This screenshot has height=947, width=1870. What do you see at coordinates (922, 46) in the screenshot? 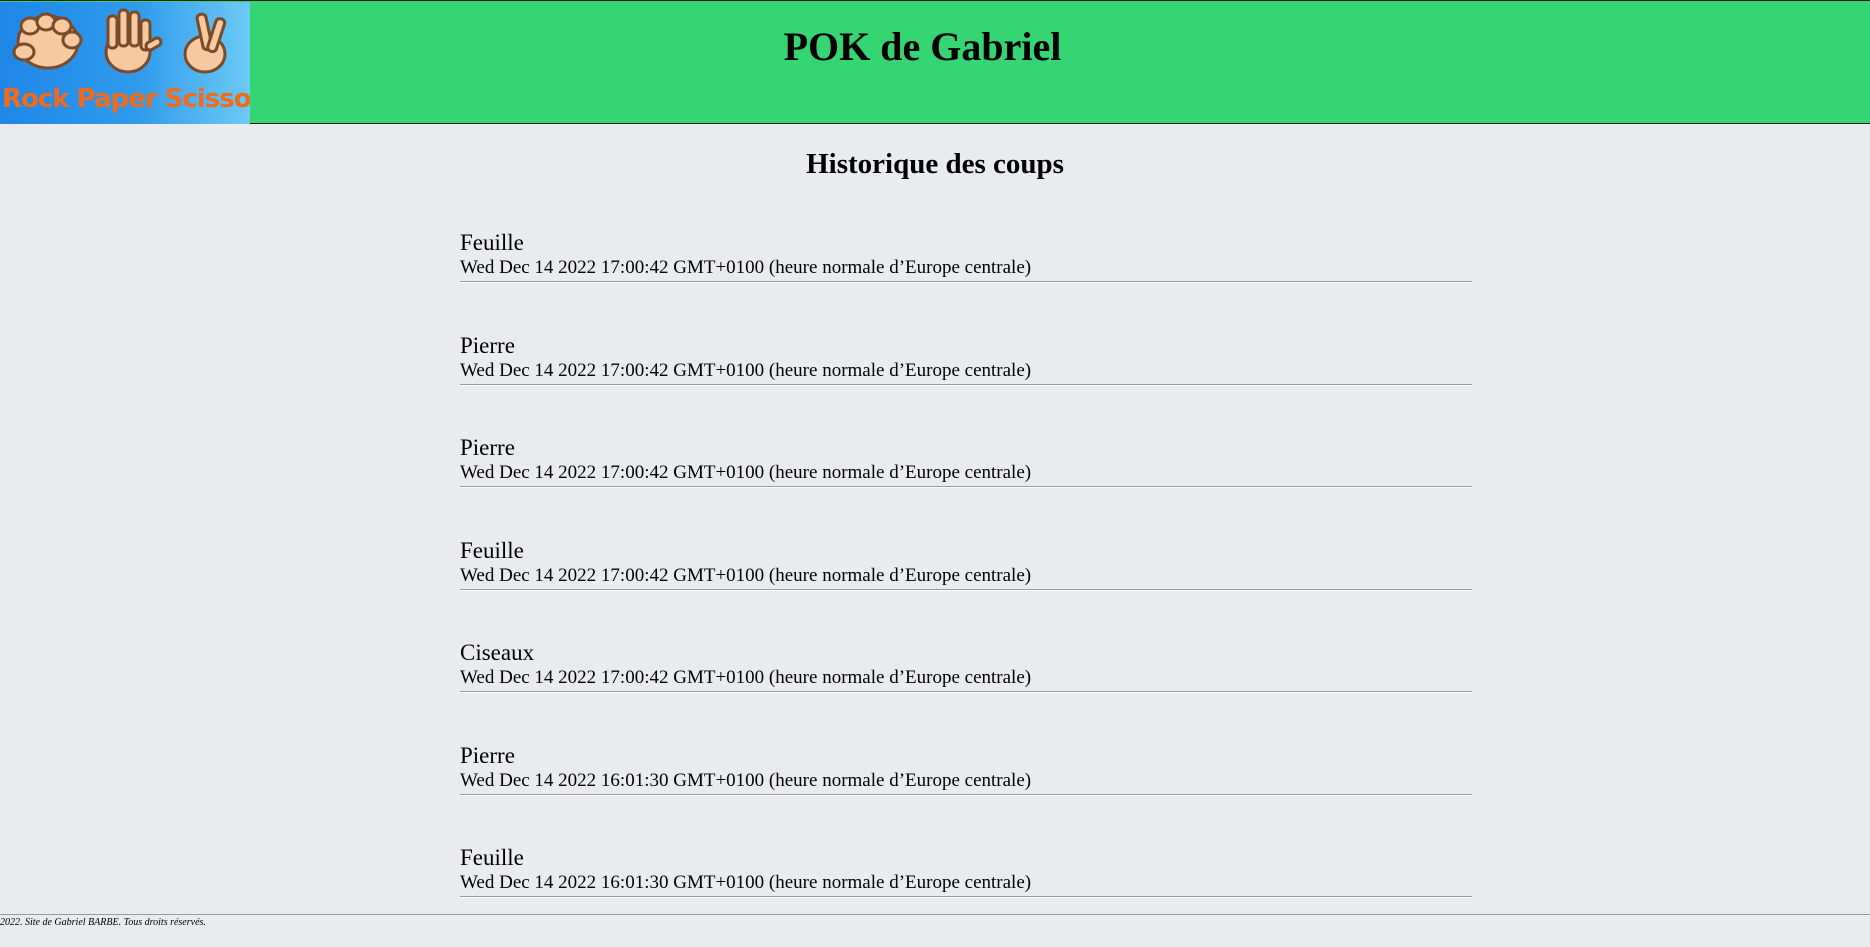
I see `site-title: POK de Gabriel` at bounding box center [922, 46].